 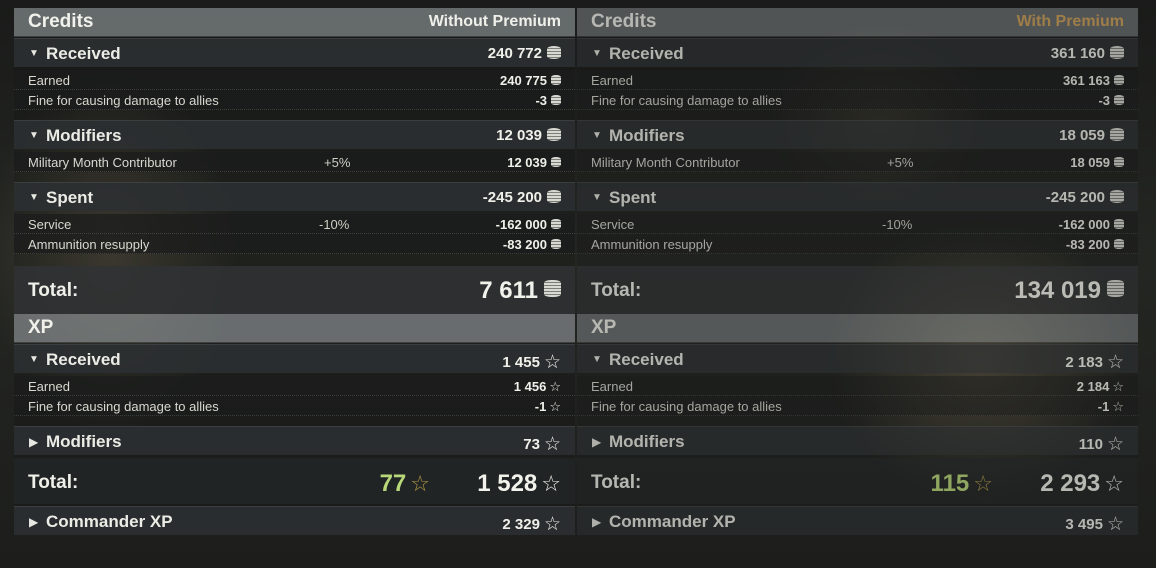 What do you see at coordinates (857, 520) in the screenshot?
I see `commander-xp-group-toggle: ▶ Commander XP 3 495 ☆` at bounding box center [857, 520].